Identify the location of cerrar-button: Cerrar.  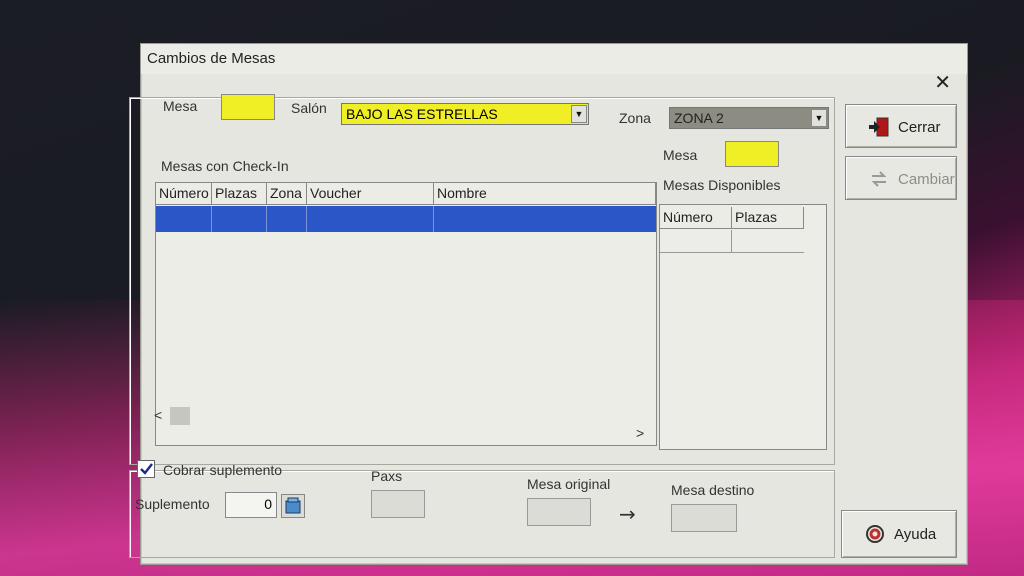
(901, 126).